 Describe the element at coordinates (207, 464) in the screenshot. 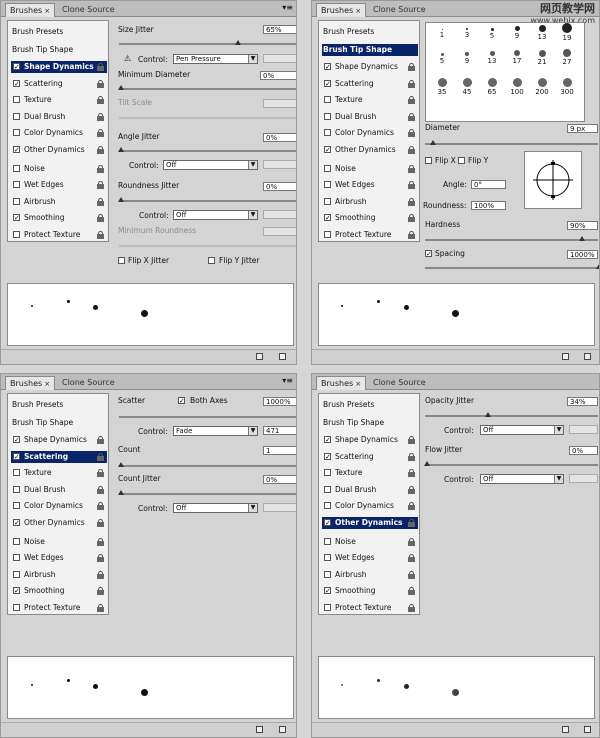

I see `count-slider` at that location.